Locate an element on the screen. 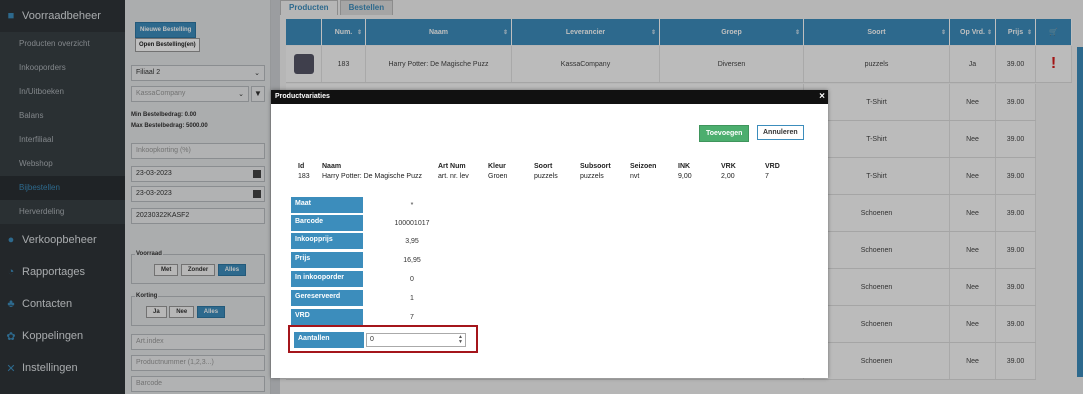 Image resolution: width=1083 pixels, height=394 pixels. info-label: Naam is located at coordinates (332, 166).